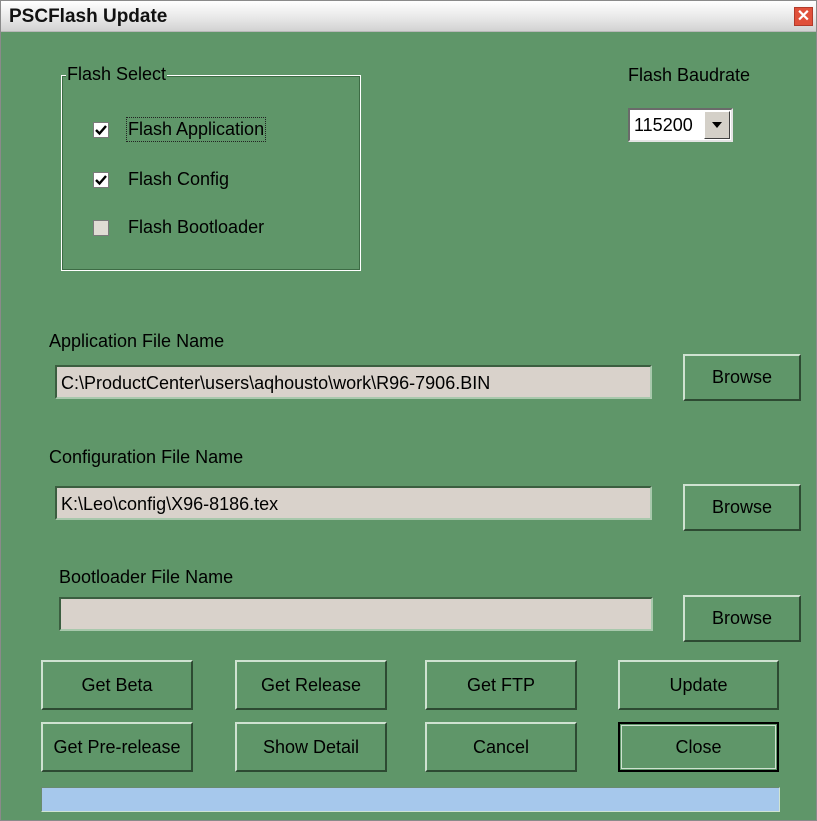 The height and width of the screenshot is (821, 817). I want to click on bootloader-file-input, so click(356, 614).